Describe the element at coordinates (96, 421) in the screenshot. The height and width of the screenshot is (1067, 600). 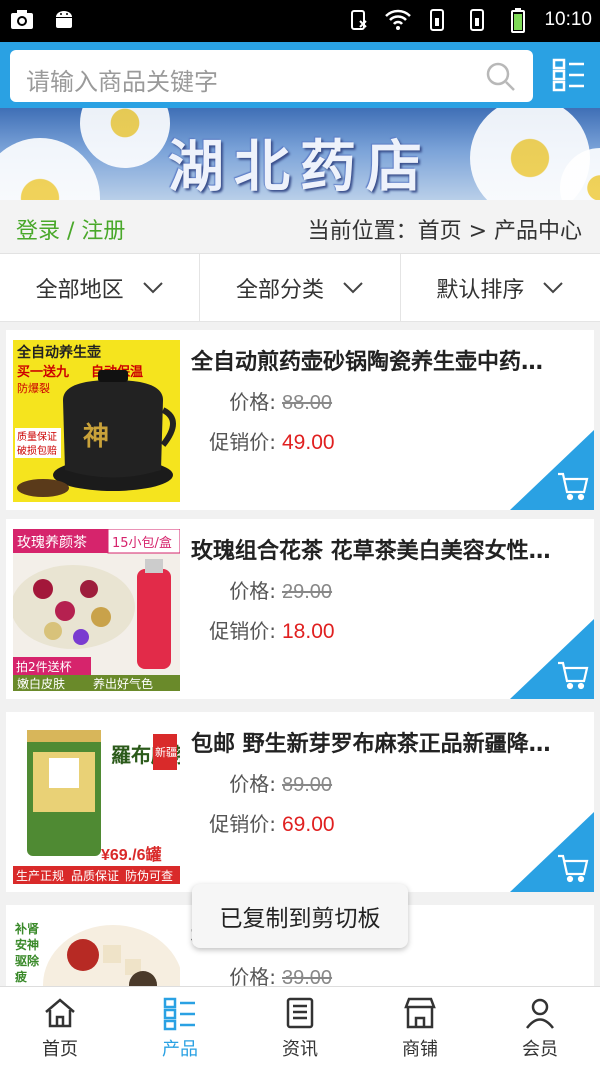
I see `product-image: 全自动养生壶 买一送九 自动保温 防爆裂 神 质量保证 破损包赔` at that location.